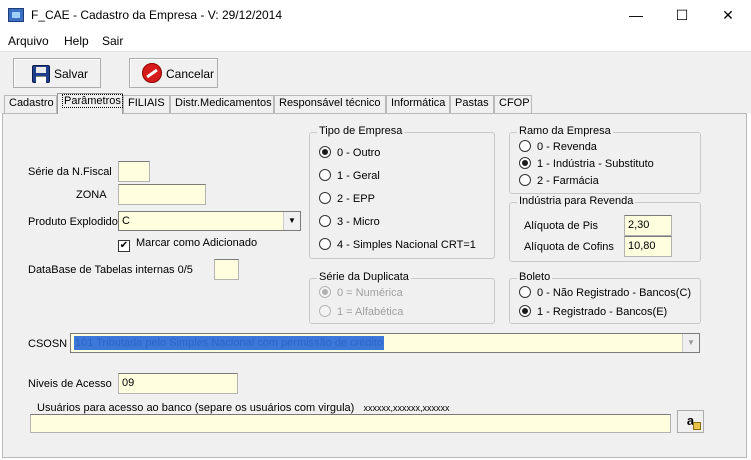  Describe the element at coordinates (16, 15) in the screenshot. I see `app-icon` at that location.